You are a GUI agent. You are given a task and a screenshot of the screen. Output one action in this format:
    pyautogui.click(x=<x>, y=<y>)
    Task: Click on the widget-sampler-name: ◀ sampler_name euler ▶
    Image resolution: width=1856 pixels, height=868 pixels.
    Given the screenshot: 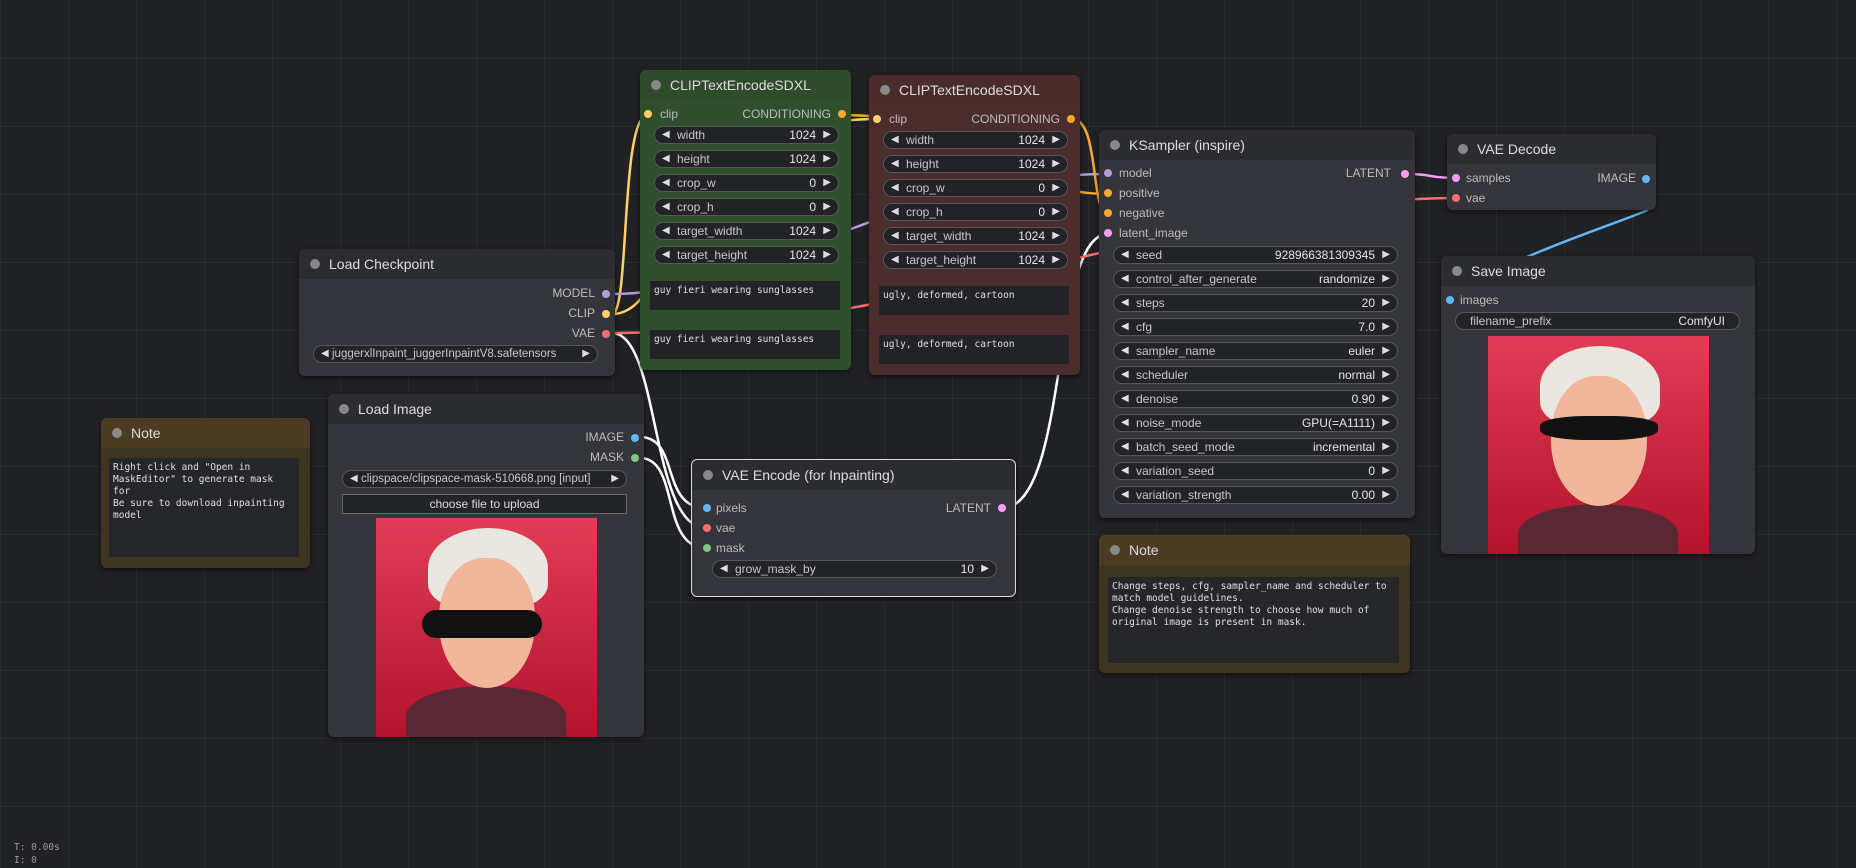 What is the action you would take?
    pyautogui.click(x=1255, y=351)
    